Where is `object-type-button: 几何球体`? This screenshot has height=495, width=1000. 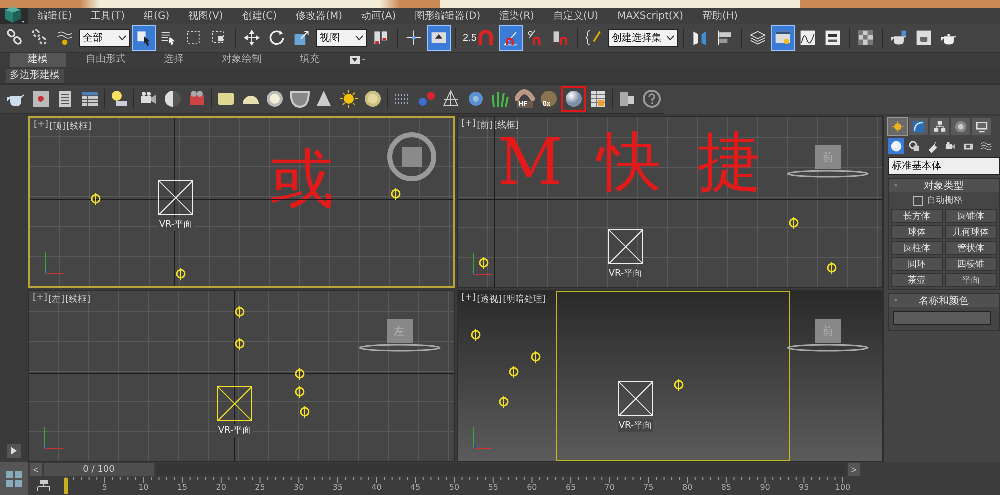 object-type-button: 几何球体 is located at coordinates (971, 232).